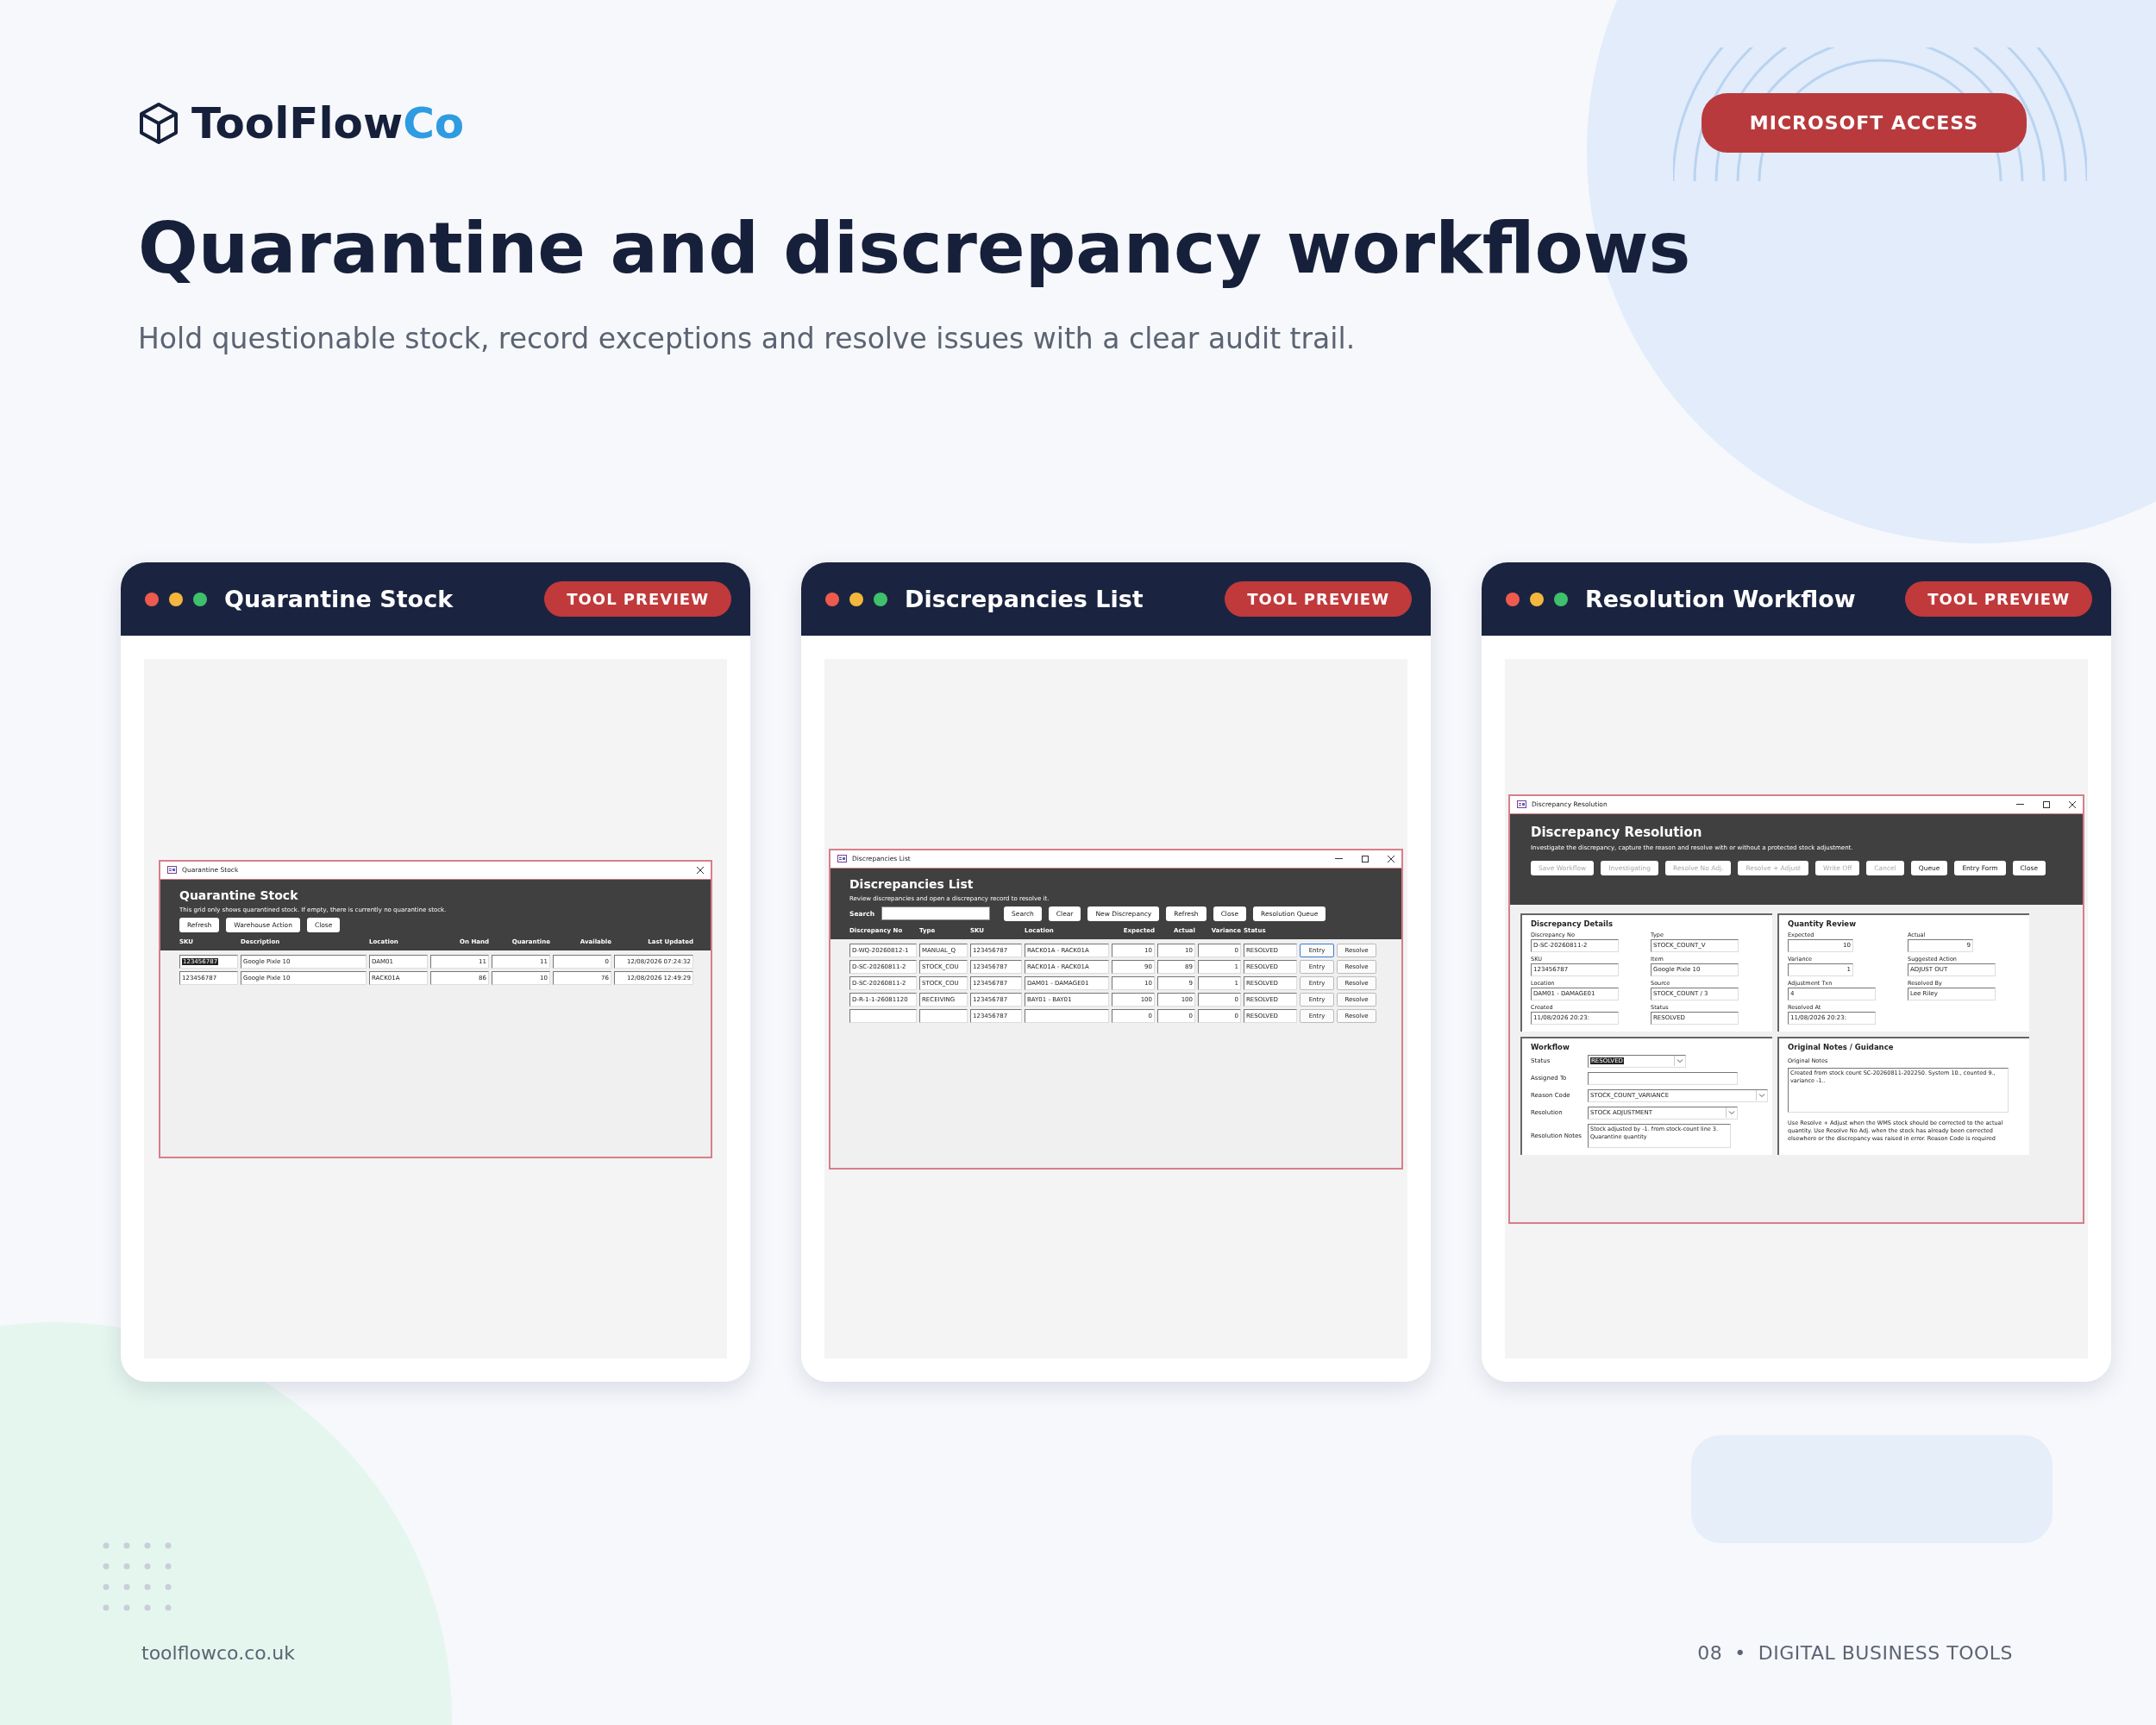 This screenshot has width=2156, height=1725. Describe the element at coordinates (936, 914) in the screenshot. I see `search-field` at that location.